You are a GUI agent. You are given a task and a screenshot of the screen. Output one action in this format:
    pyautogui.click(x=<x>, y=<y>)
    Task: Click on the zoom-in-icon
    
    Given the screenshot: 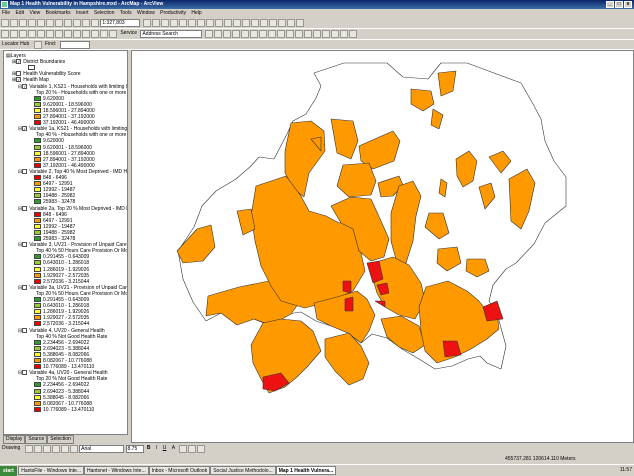 What is the action you would take?
    pyautogui.click(x=5, y=34)
    